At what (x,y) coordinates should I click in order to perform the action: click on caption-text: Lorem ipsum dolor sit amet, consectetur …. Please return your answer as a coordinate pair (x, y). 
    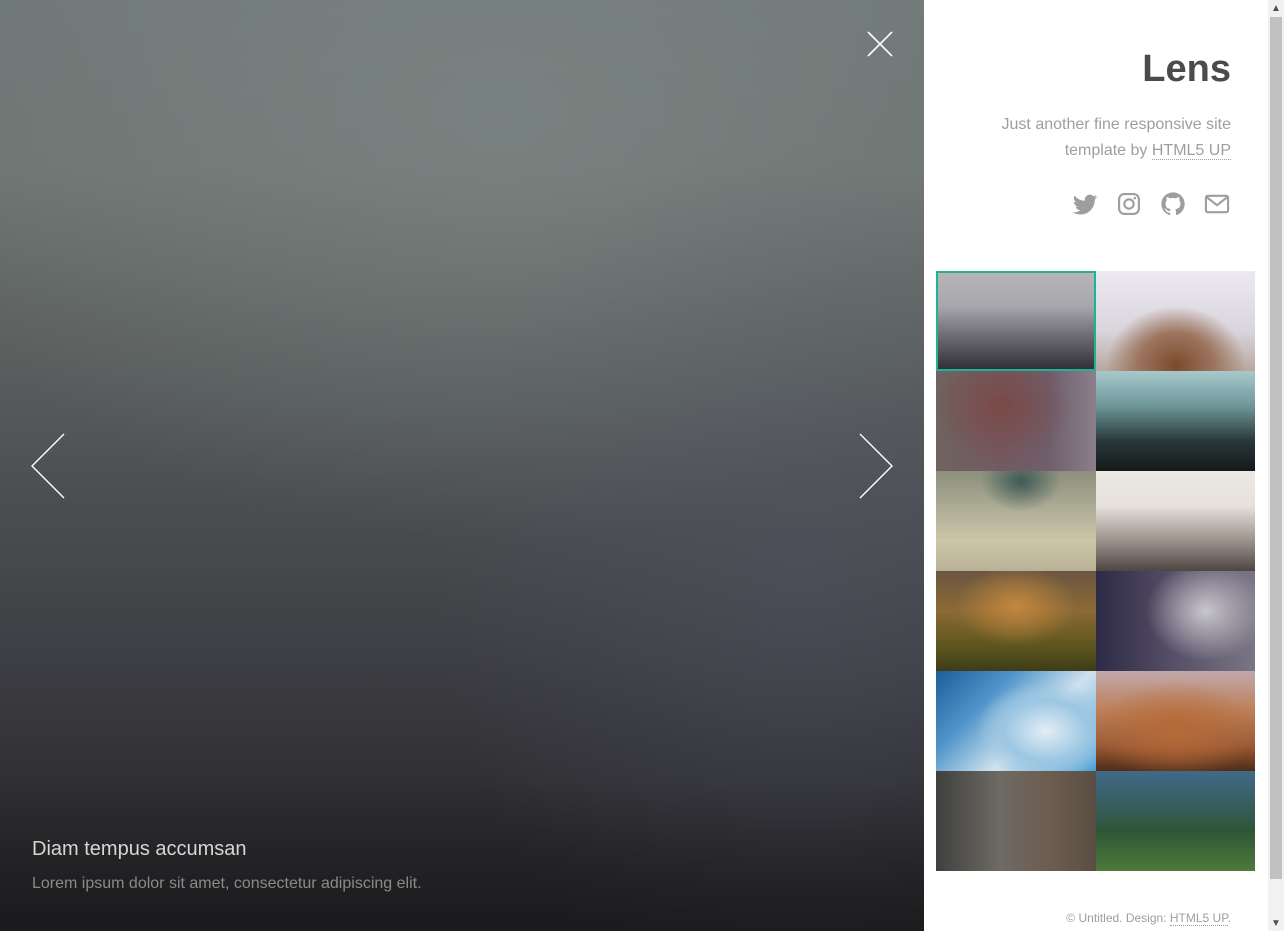
    Looking at the image, I should click on (227, 883).